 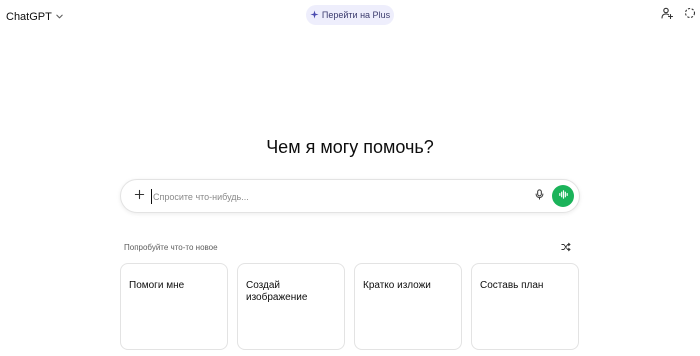 I want to click on suggestion-card-label: Создай изображение, so click(x=277, y=291).